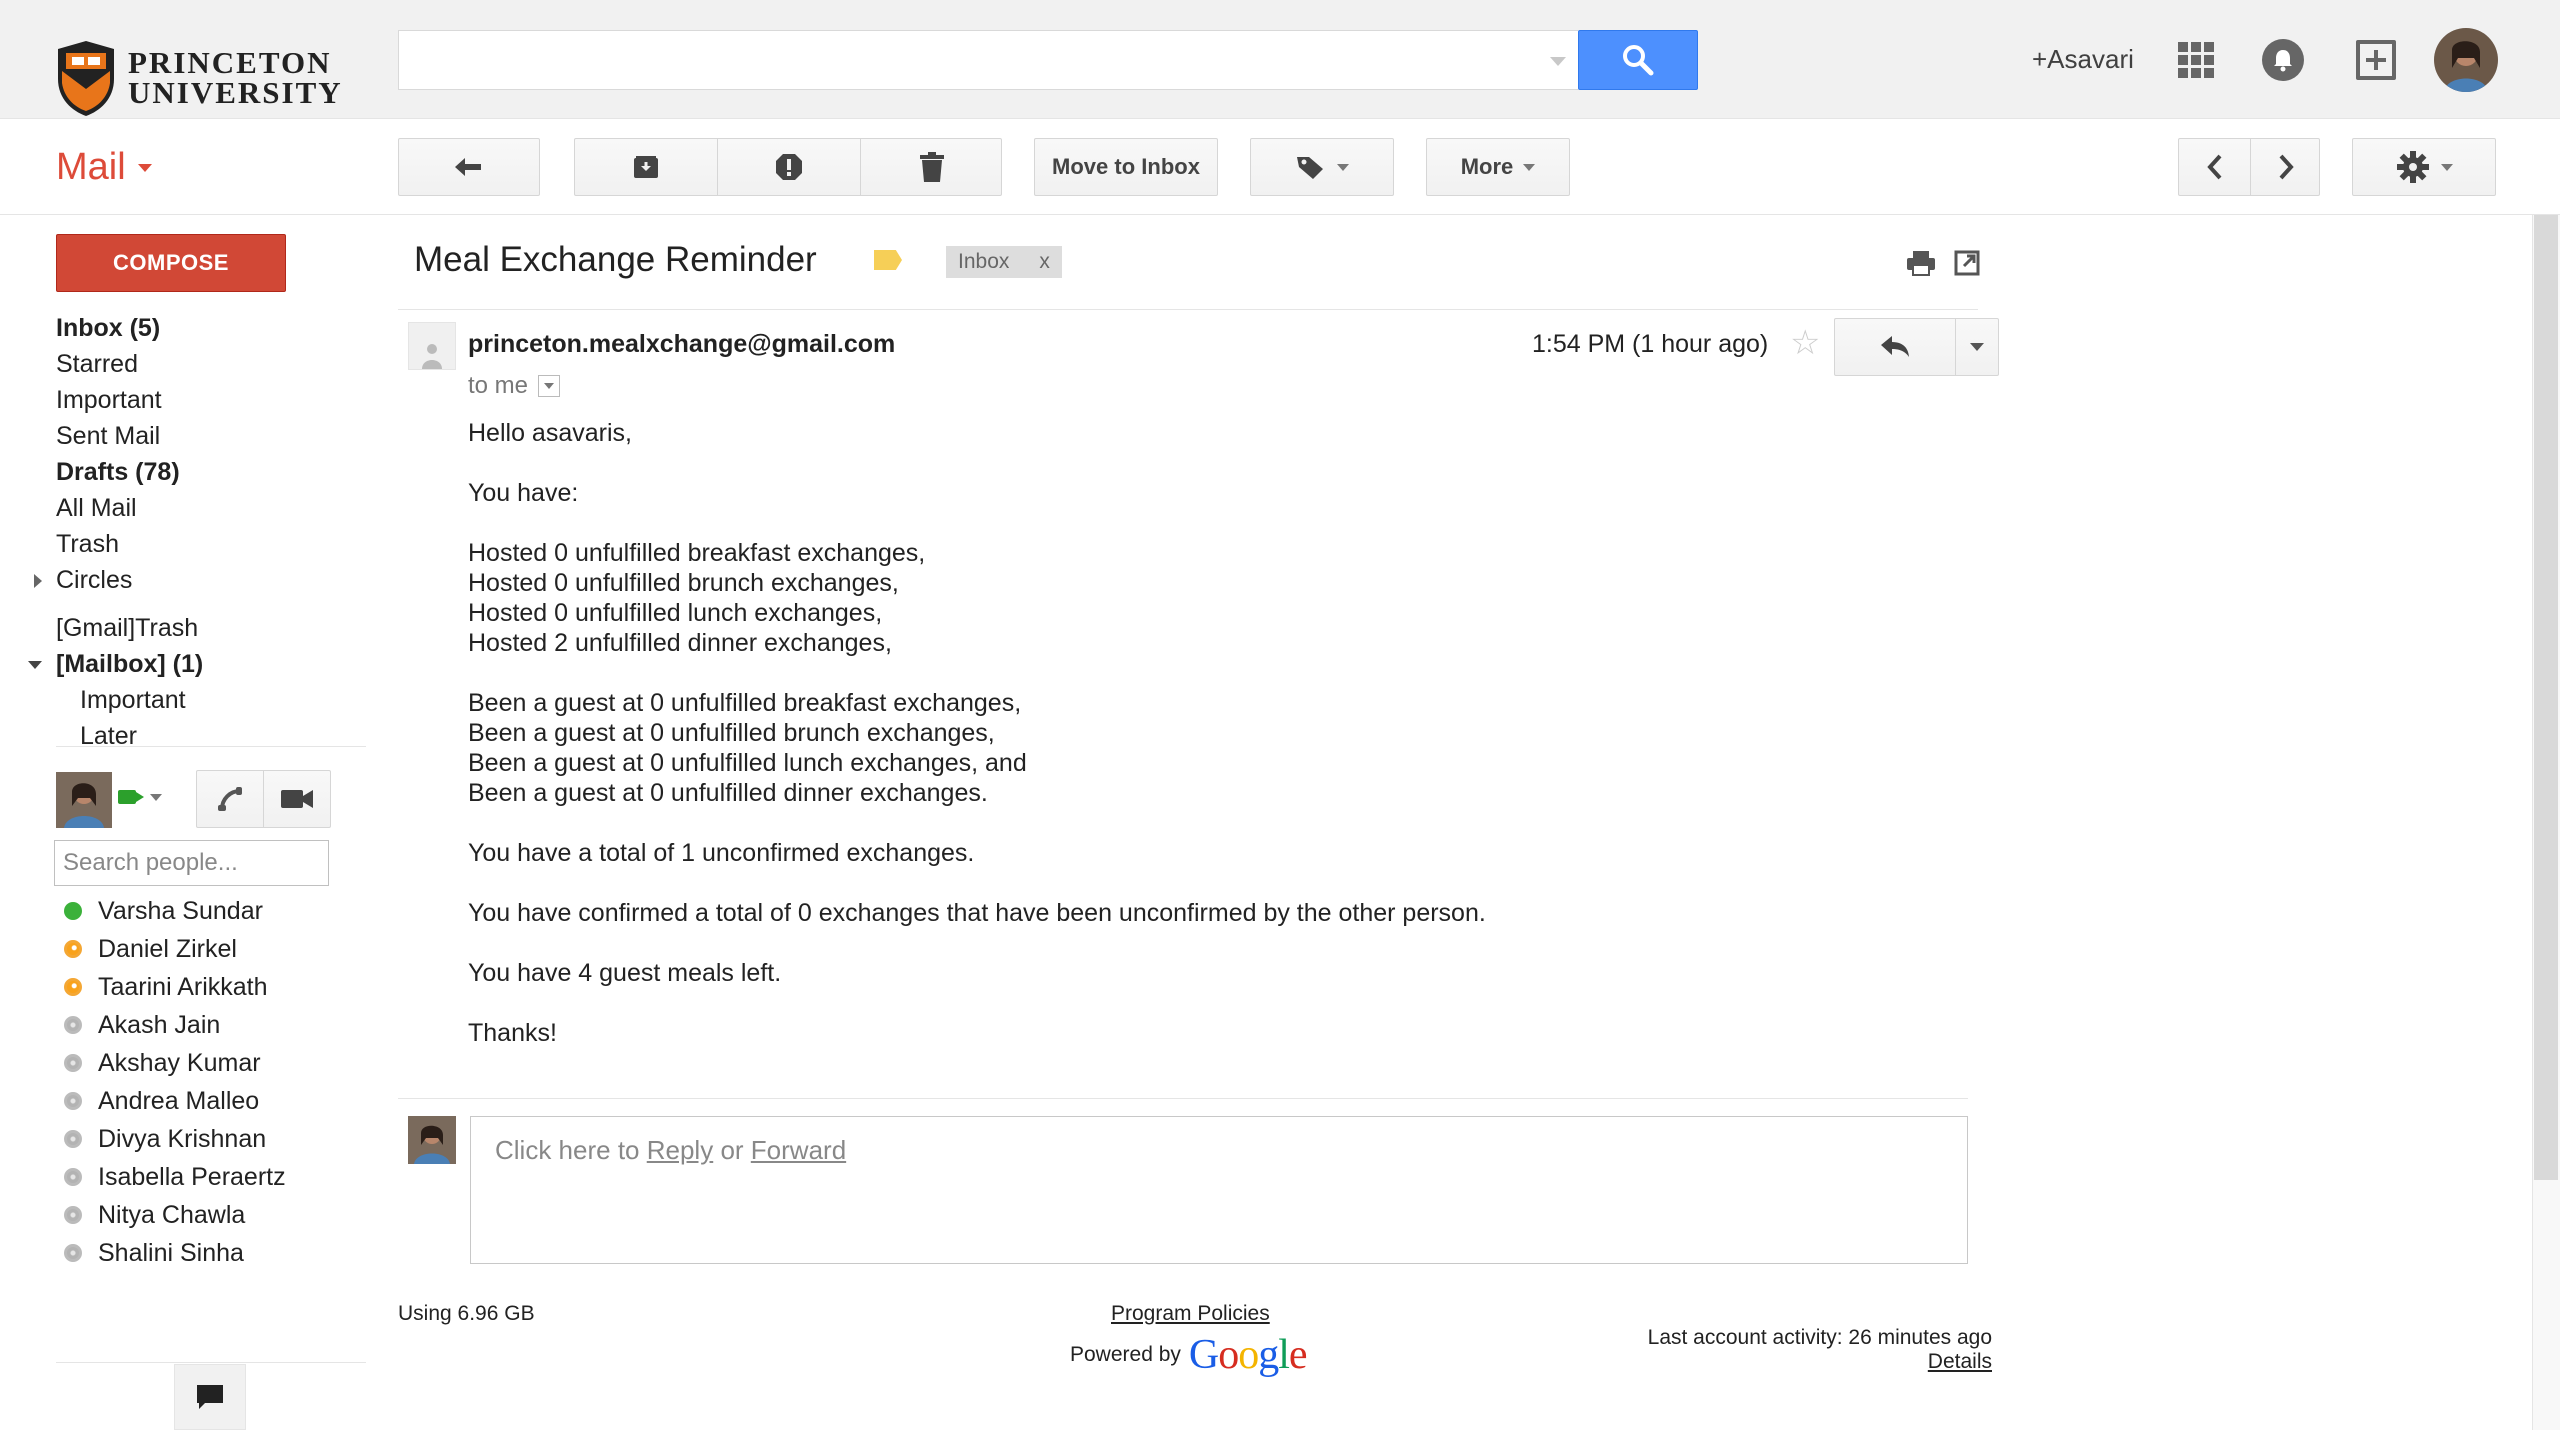 The image size is (2560, 1430). I want to click on logo-line-1: PRINCETON, so click(230, 62).